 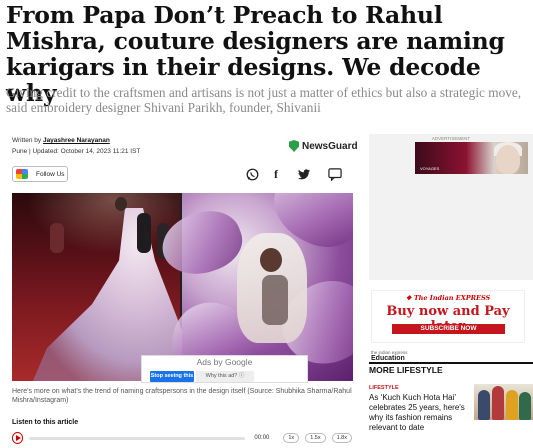 I want to click on shield-check-icon, so click(x=294, y=146).